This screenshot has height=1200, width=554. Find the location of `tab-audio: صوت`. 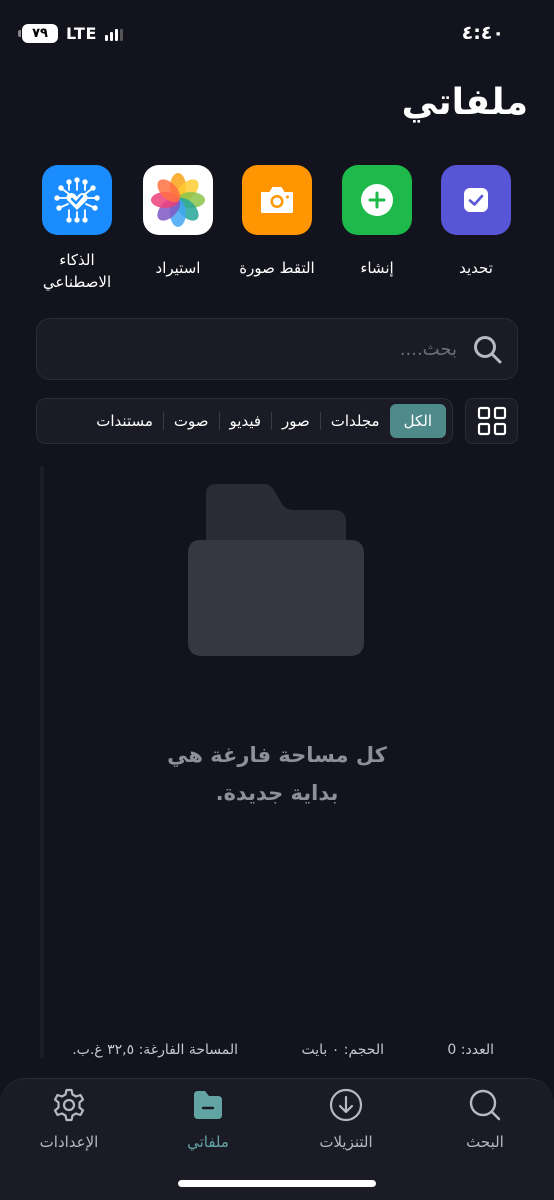

tab-audio: صوت is located at coordinates (191, 421).